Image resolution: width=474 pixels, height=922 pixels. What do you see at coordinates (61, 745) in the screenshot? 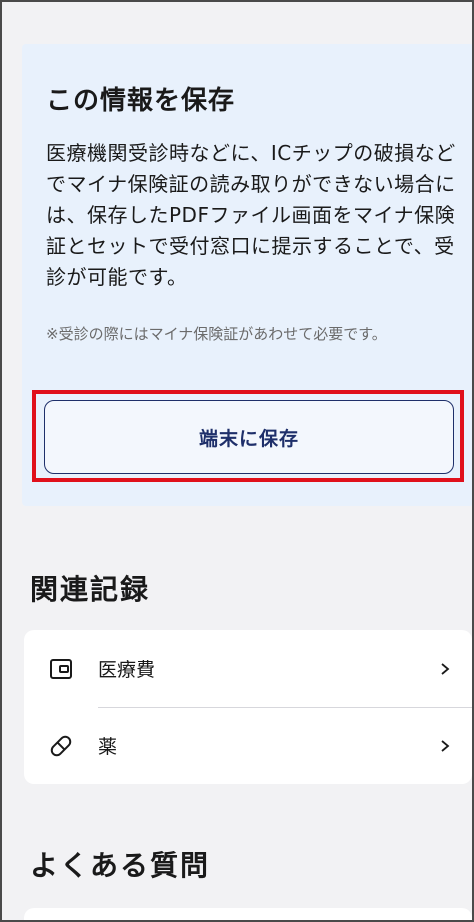
I see `pill-icon` at bounding box center [61, 745].